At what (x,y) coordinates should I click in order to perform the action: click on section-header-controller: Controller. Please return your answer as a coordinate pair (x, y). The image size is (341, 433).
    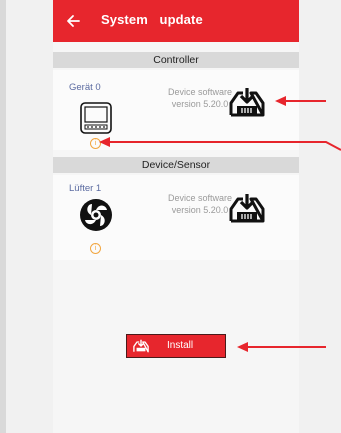
    Looking at the image, I should click on (176, 60).